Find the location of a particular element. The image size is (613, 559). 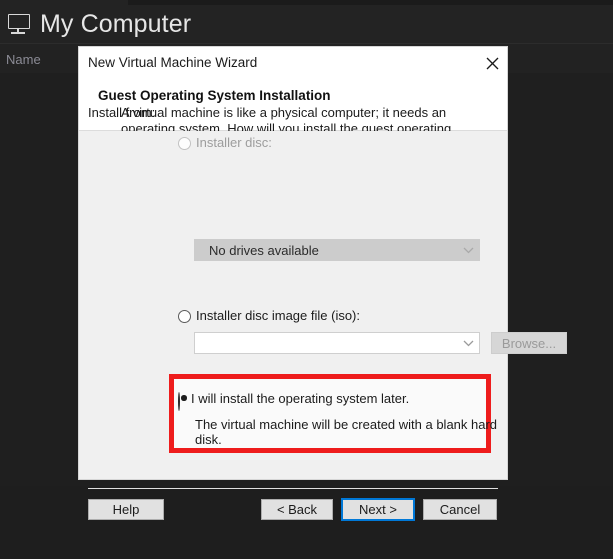

column-header-name: Name is located at coordinates (23, 59).